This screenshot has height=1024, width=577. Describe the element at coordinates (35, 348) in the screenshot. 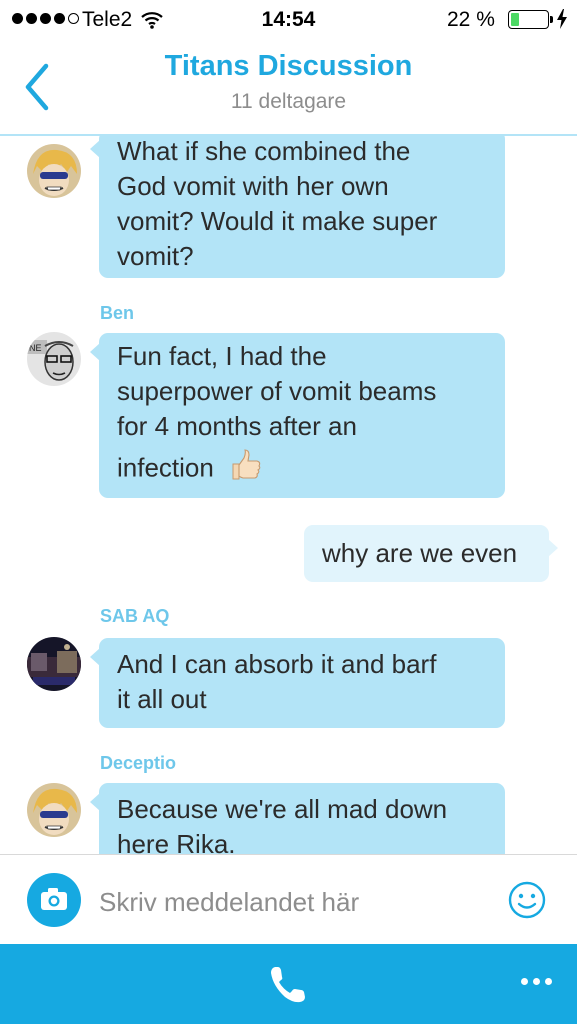

I see `svg-text: NE` at that location.